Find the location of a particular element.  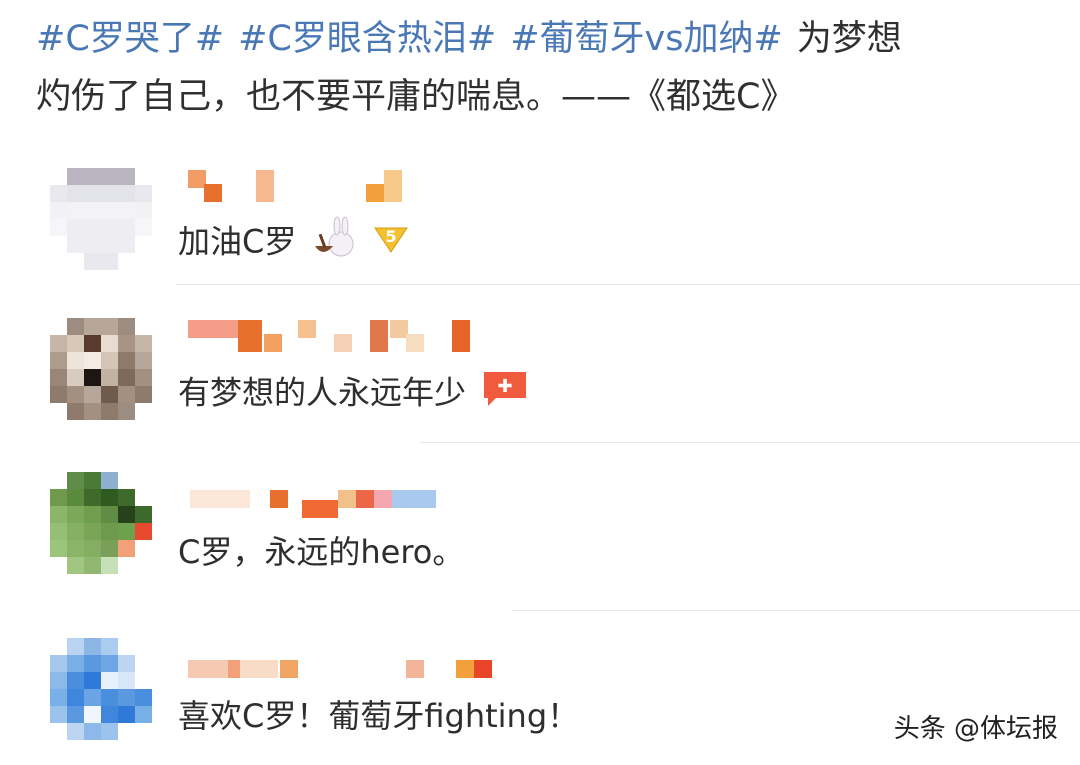

hashtag-cry: #C罗哭了# is located at coordinates (130, 39).